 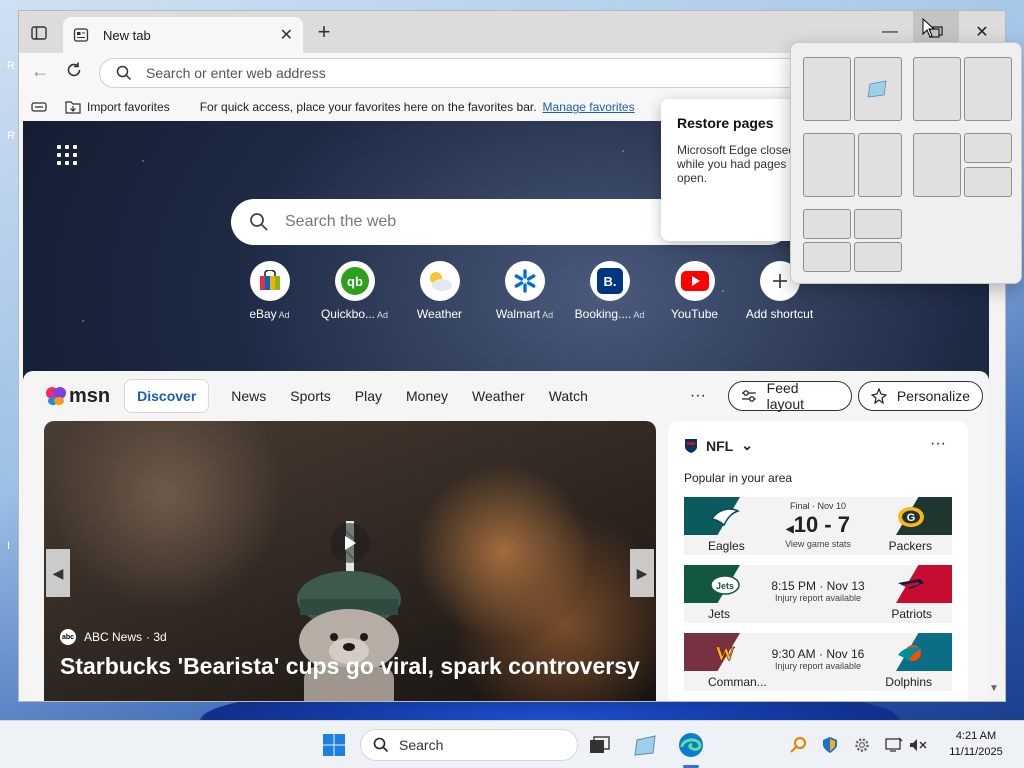 What do you see at coordinates (827, 89) in the screenshot?
I see `snap-zone-half-left` at bounding box center [827, 89].